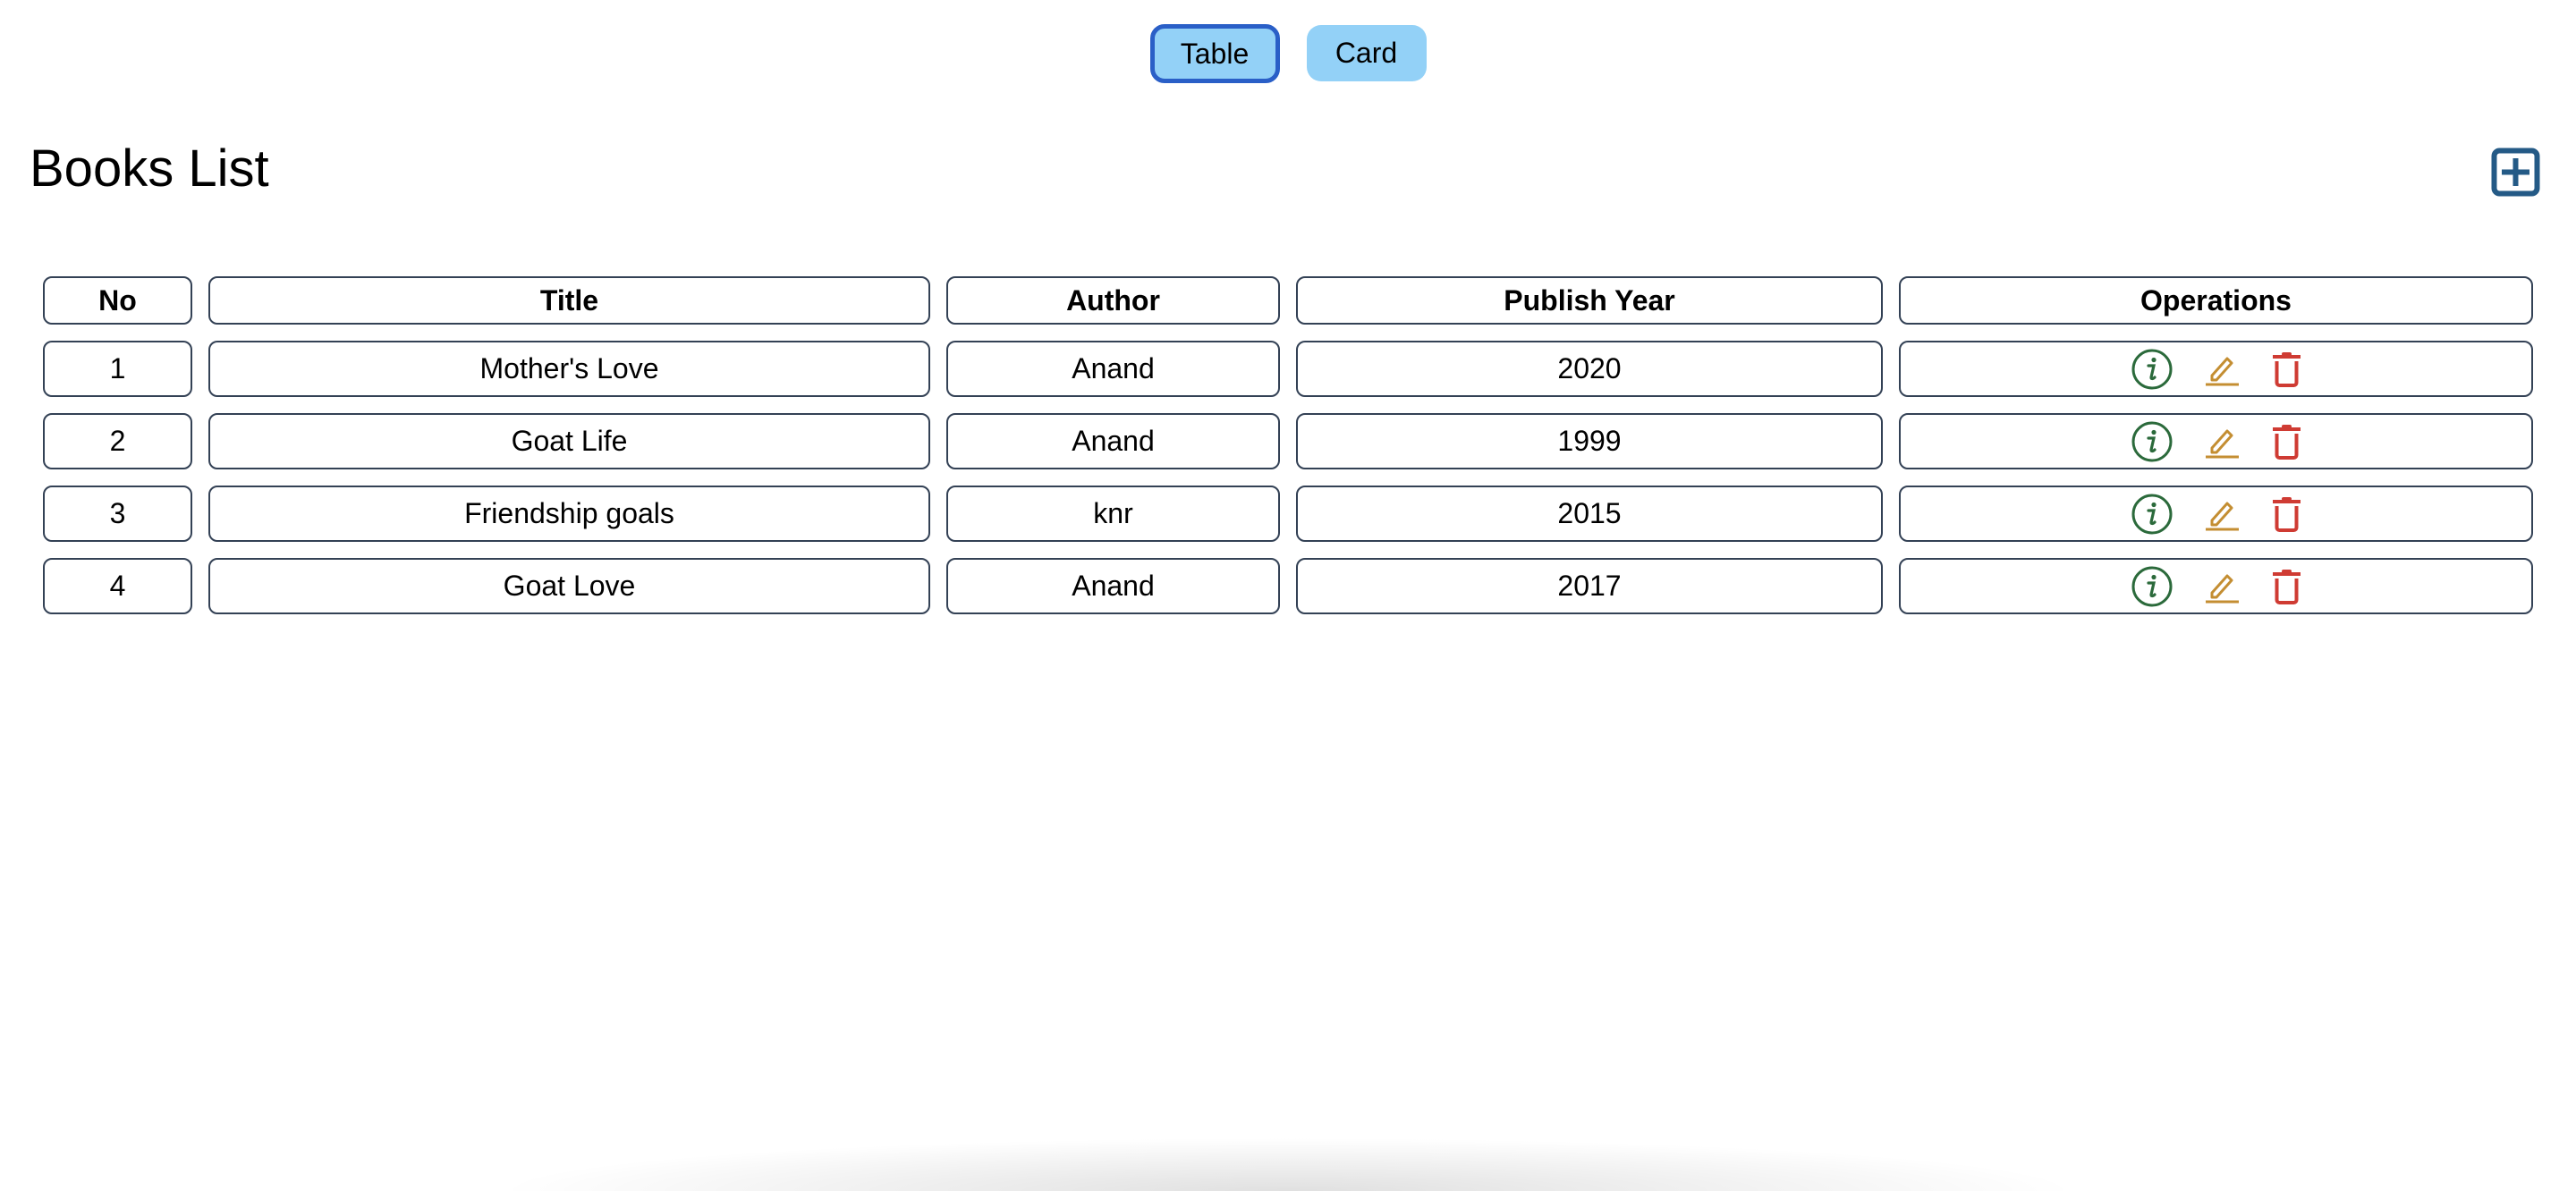 The width and height of the screenshot is (2576, 1191). I want to click on cell-publish-year: 2015, so click(1589, 514).